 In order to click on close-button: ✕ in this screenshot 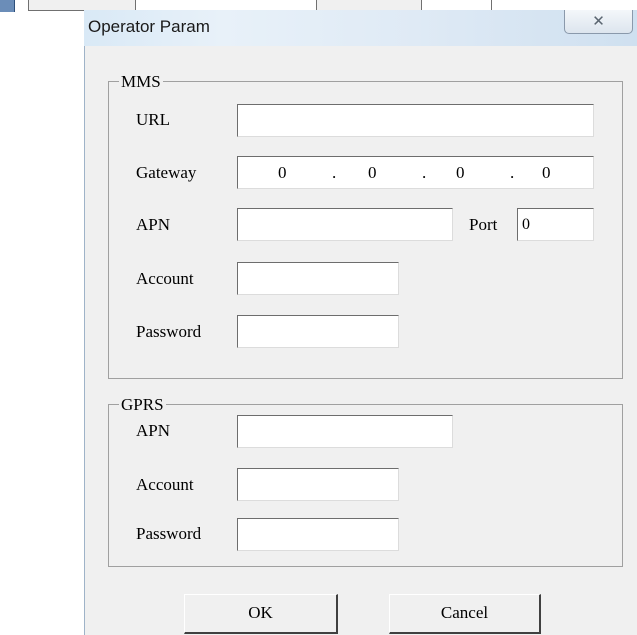, I will do `click(598, 22)`.